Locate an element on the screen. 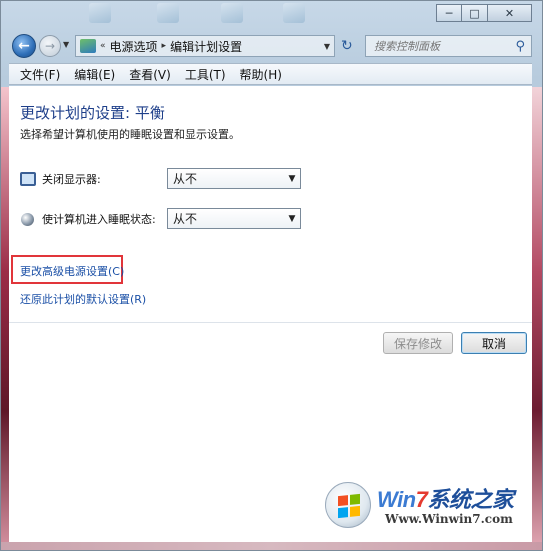  windows-flag-icon is located at coordinates (349, 506).